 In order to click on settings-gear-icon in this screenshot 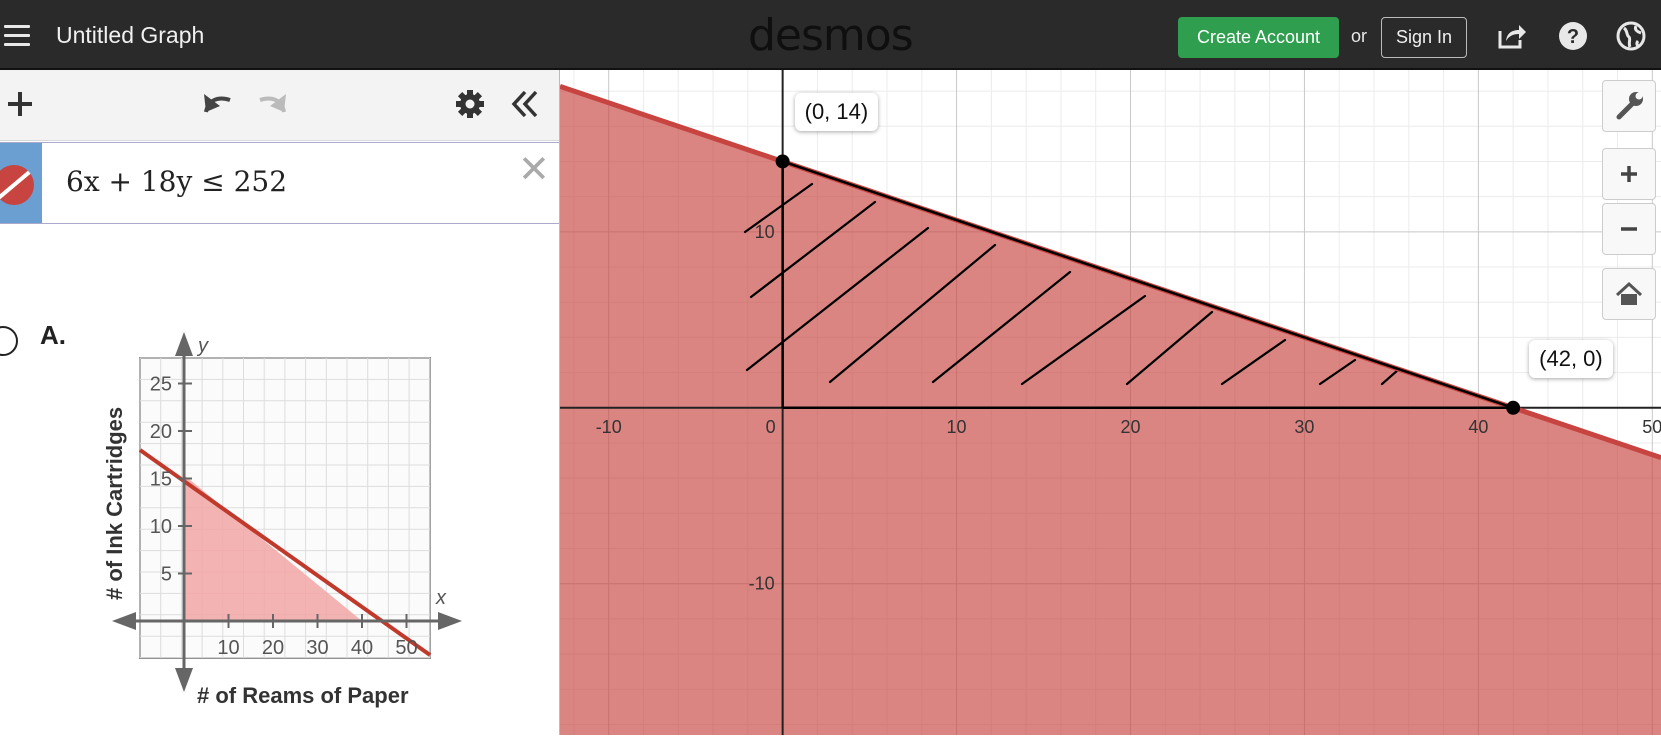, I will do `click(470, 104)`.